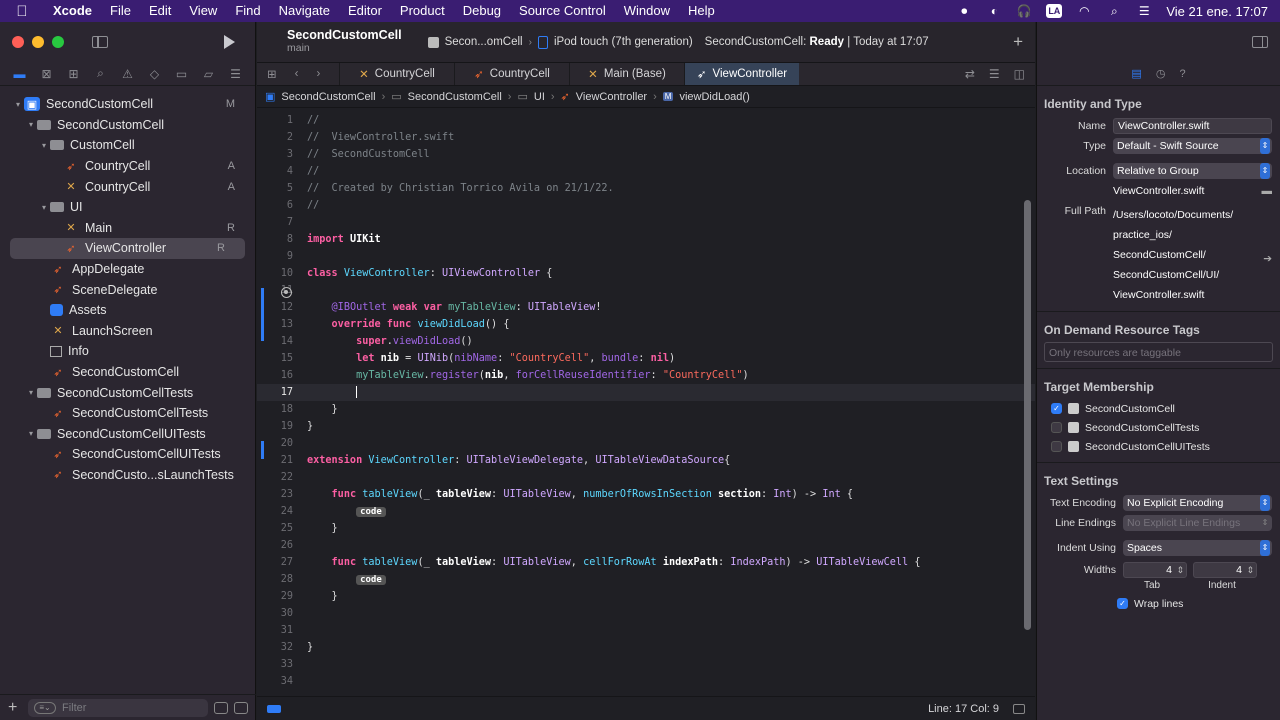 This screenshot has width=1280, height=720. I want to click on source-control-tab-icon: ⊠, so click(47, 74).